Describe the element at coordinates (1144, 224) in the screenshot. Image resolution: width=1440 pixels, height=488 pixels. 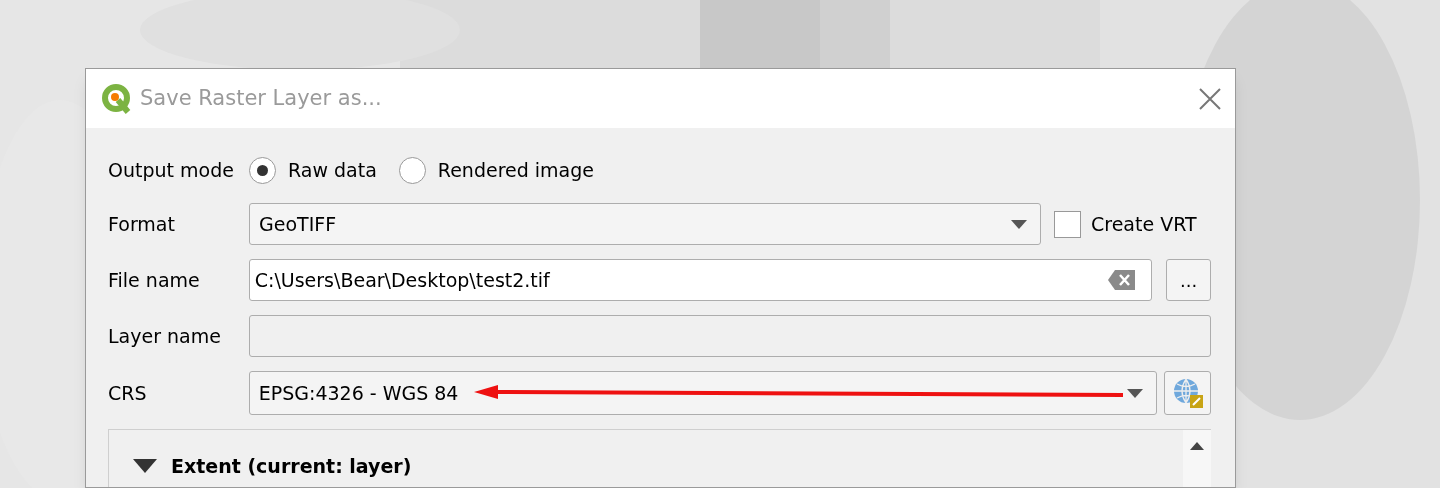
I see `checkbox-label: Create VRT` at that location.